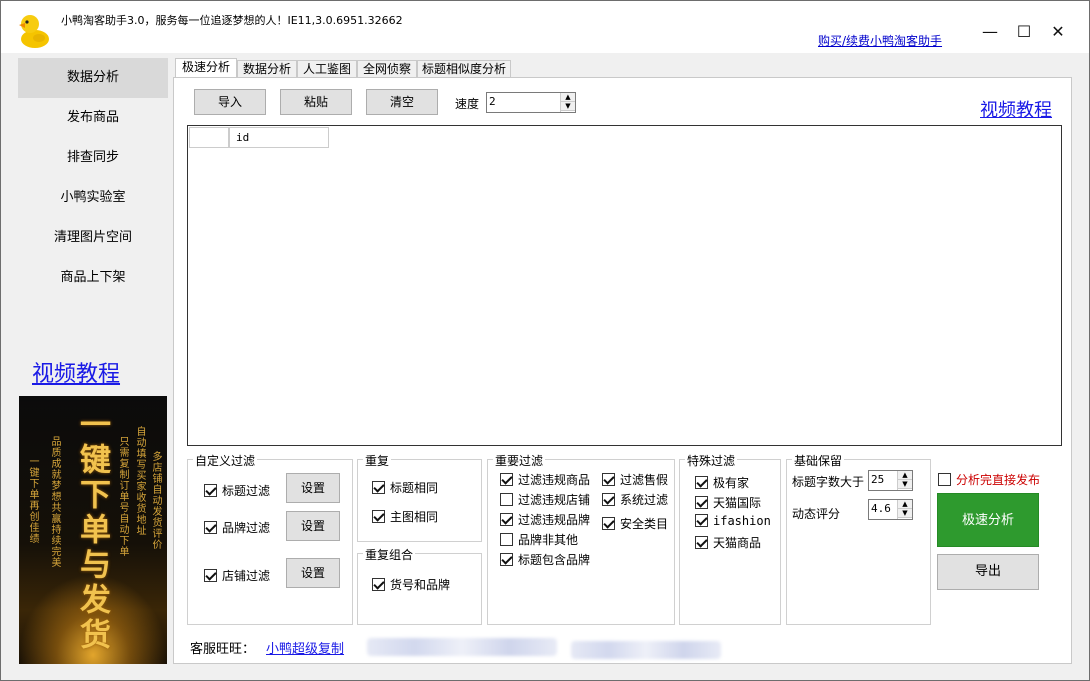  Describe the element at coordinates (313, 573) in the screenshot. I see `shop-filter-settings-button: 设置` at that location.